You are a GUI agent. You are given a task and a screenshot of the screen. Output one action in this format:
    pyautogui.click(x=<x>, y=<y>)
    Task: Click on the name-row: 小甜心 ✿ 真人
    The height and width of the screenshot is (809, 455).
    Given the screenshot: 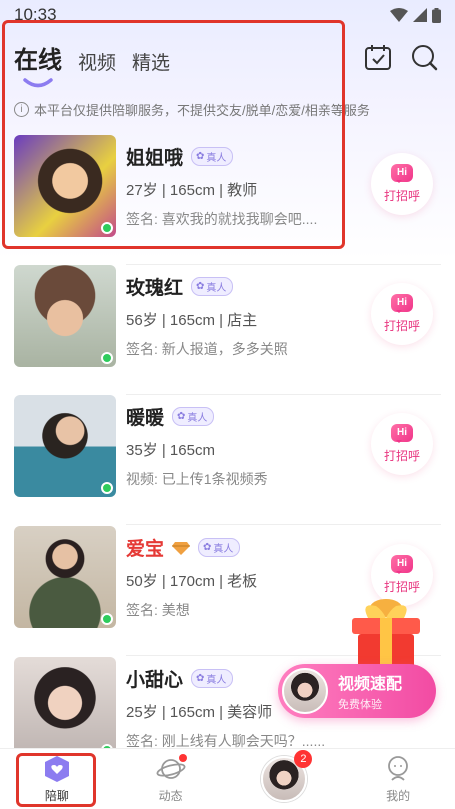 What is the action you would take?
    pyautogui.click(x=180, y=678)
    